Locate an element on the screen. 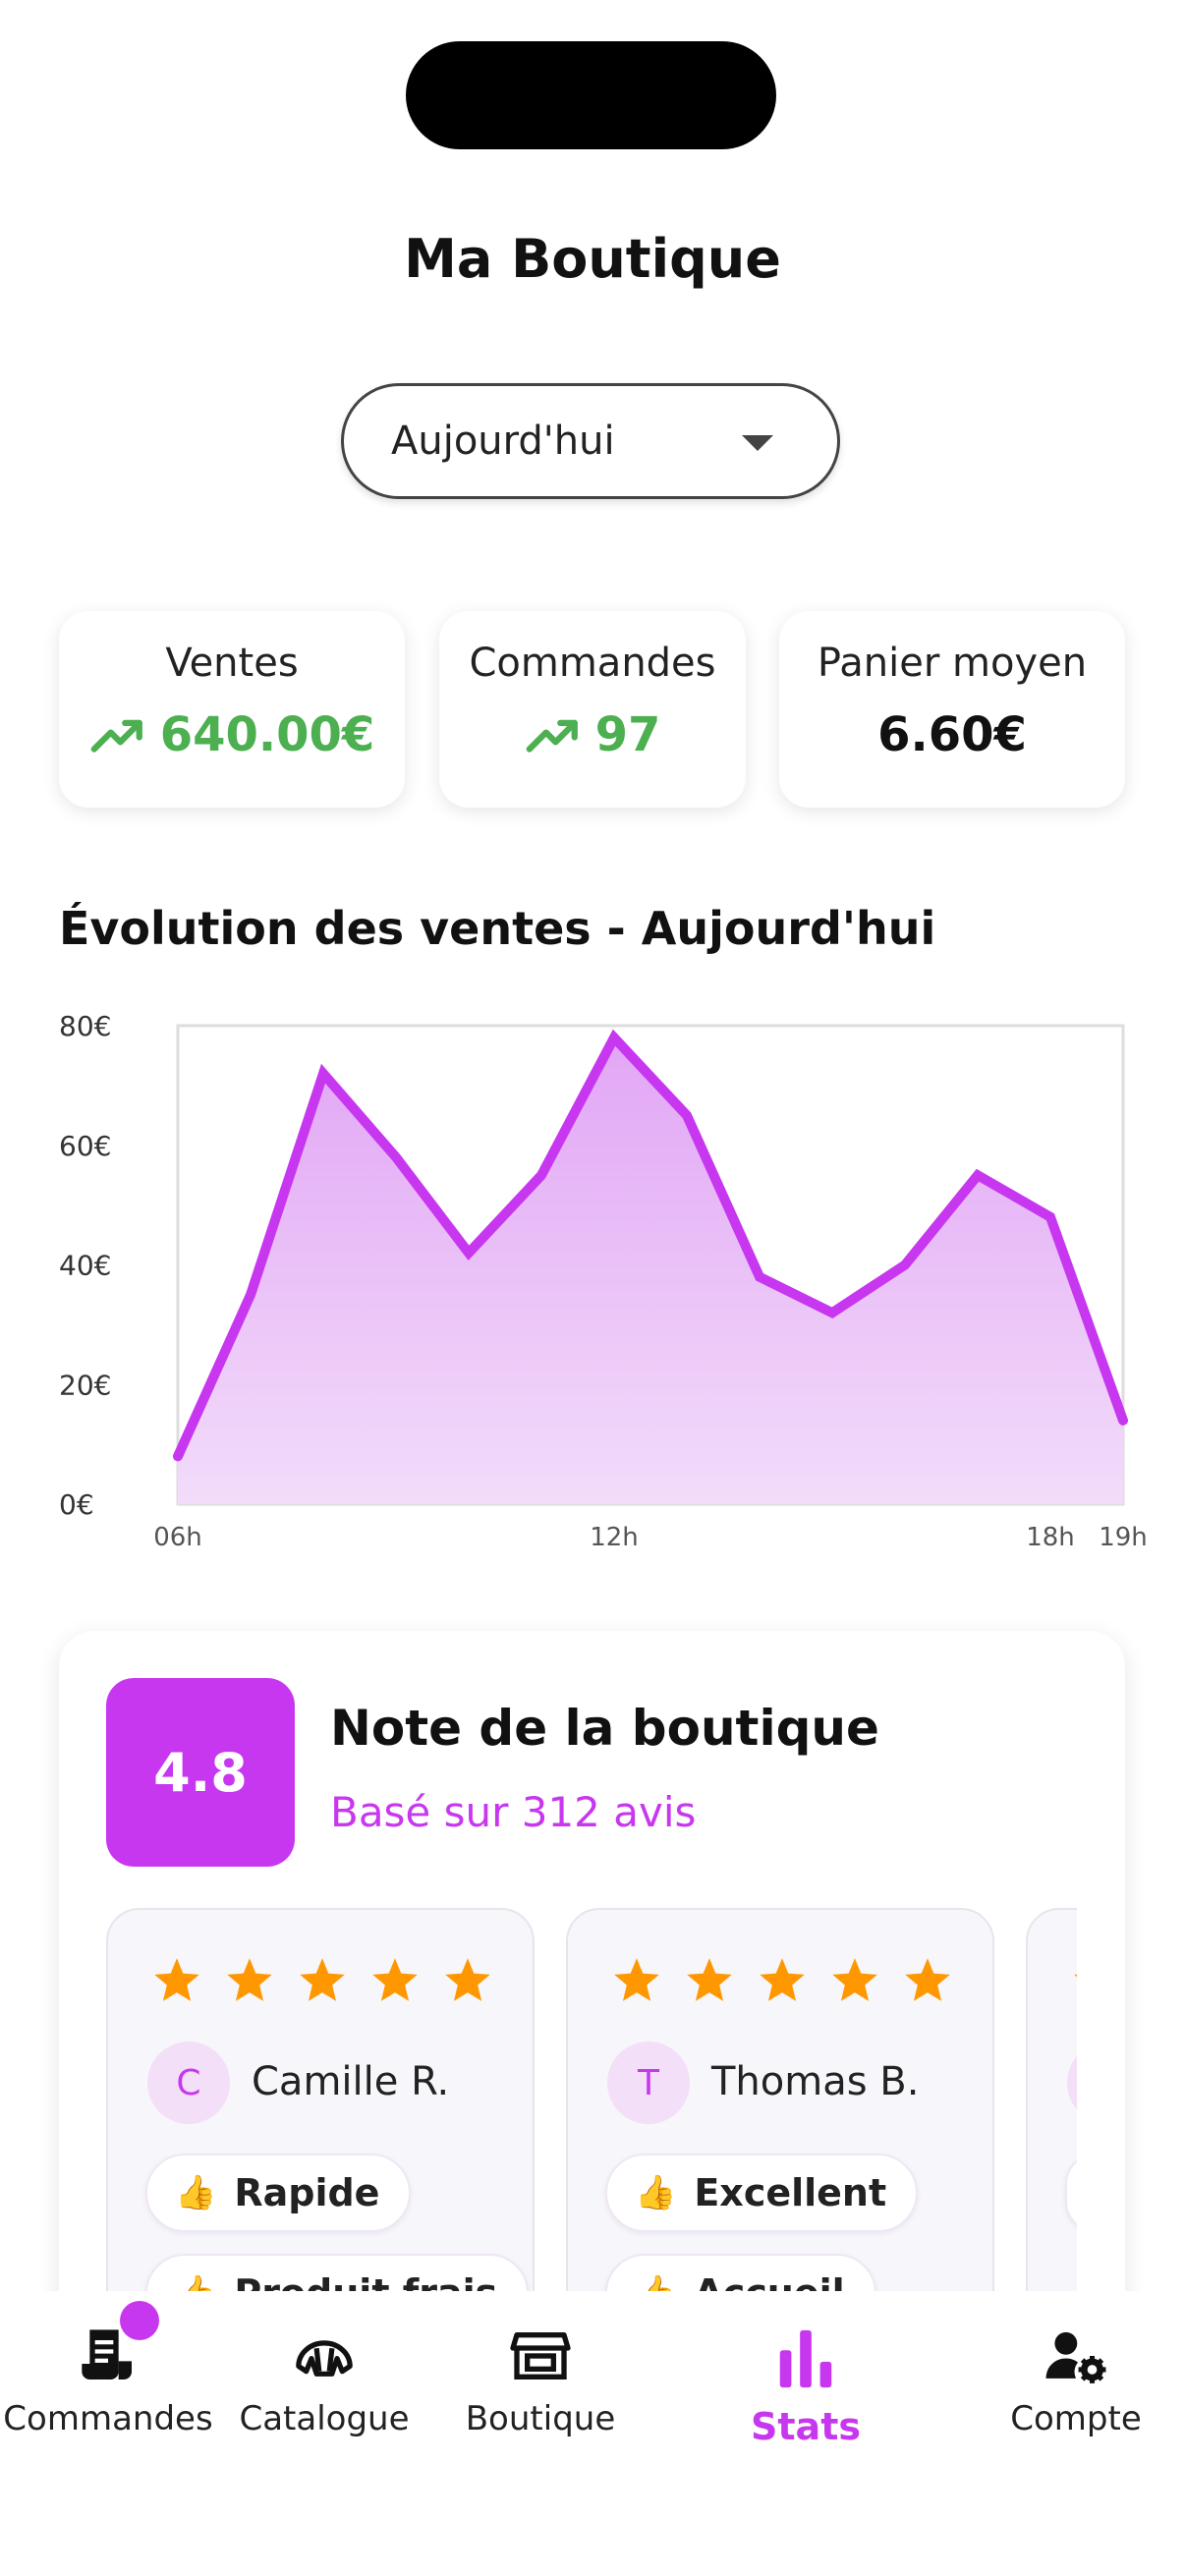  rating-score-badge: 4.8 is located at coordinates (200, 1772).